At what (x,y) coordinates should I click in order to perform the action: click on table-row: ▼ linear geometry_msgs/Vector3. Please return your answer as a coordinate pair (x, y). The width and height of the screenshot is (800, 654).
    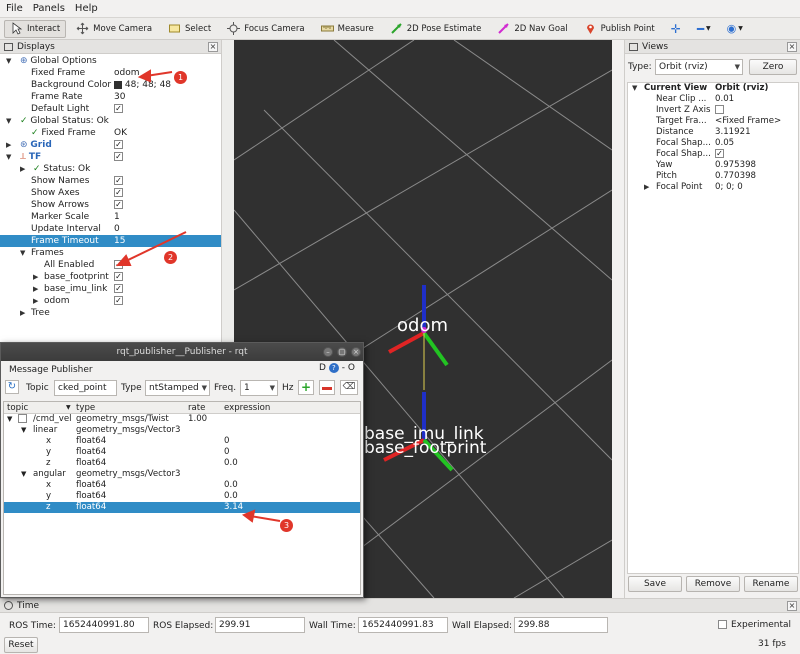
    Looking at the image, I should click on (182, 430).